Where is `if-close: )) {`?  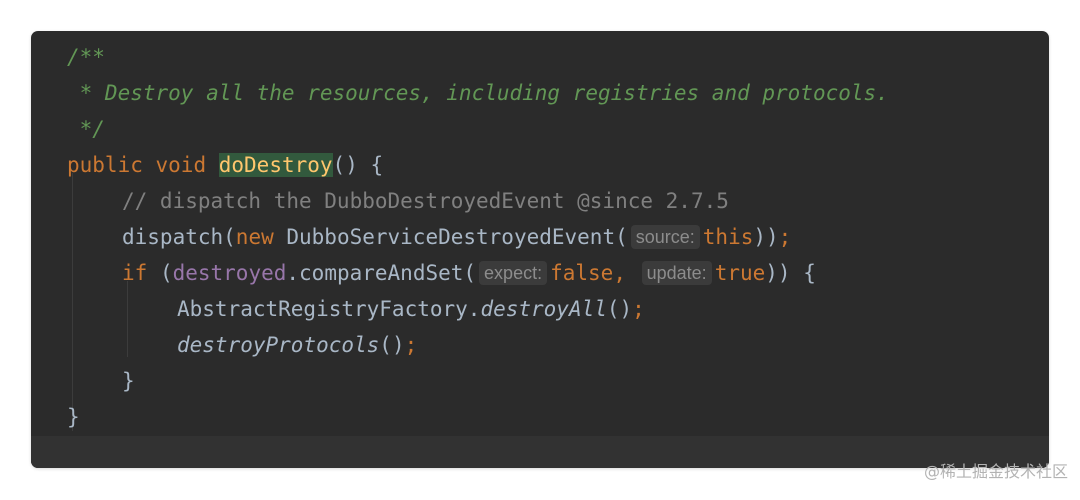
if-close: )) { is located at coordinates (790, 273).